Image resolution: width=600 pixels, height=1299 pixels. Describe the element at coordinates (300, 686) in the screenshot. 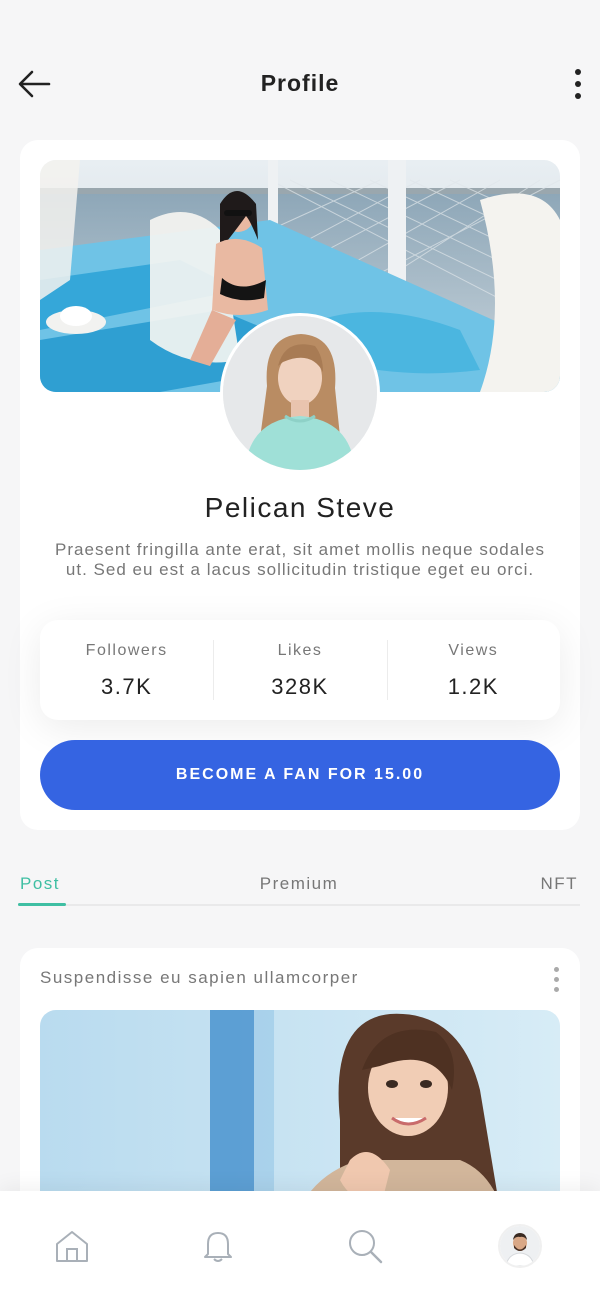

I see `stat-value: 328K` at that location.